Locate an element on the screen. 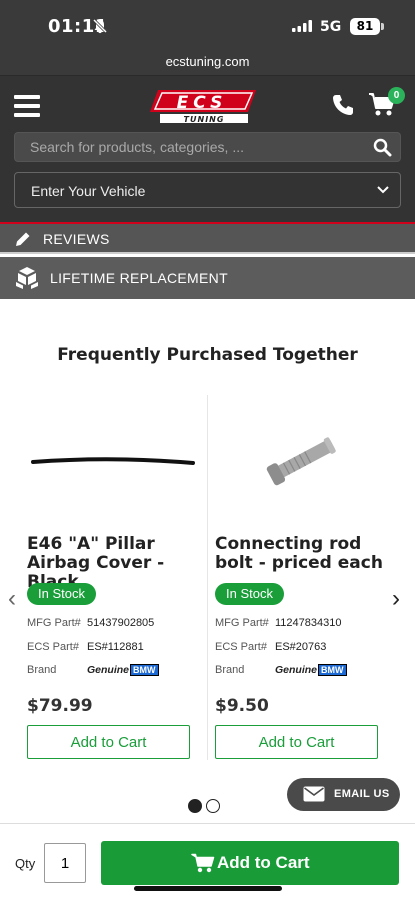 The image size is (415, 900). product-divider is located at coordinates (207, 577).